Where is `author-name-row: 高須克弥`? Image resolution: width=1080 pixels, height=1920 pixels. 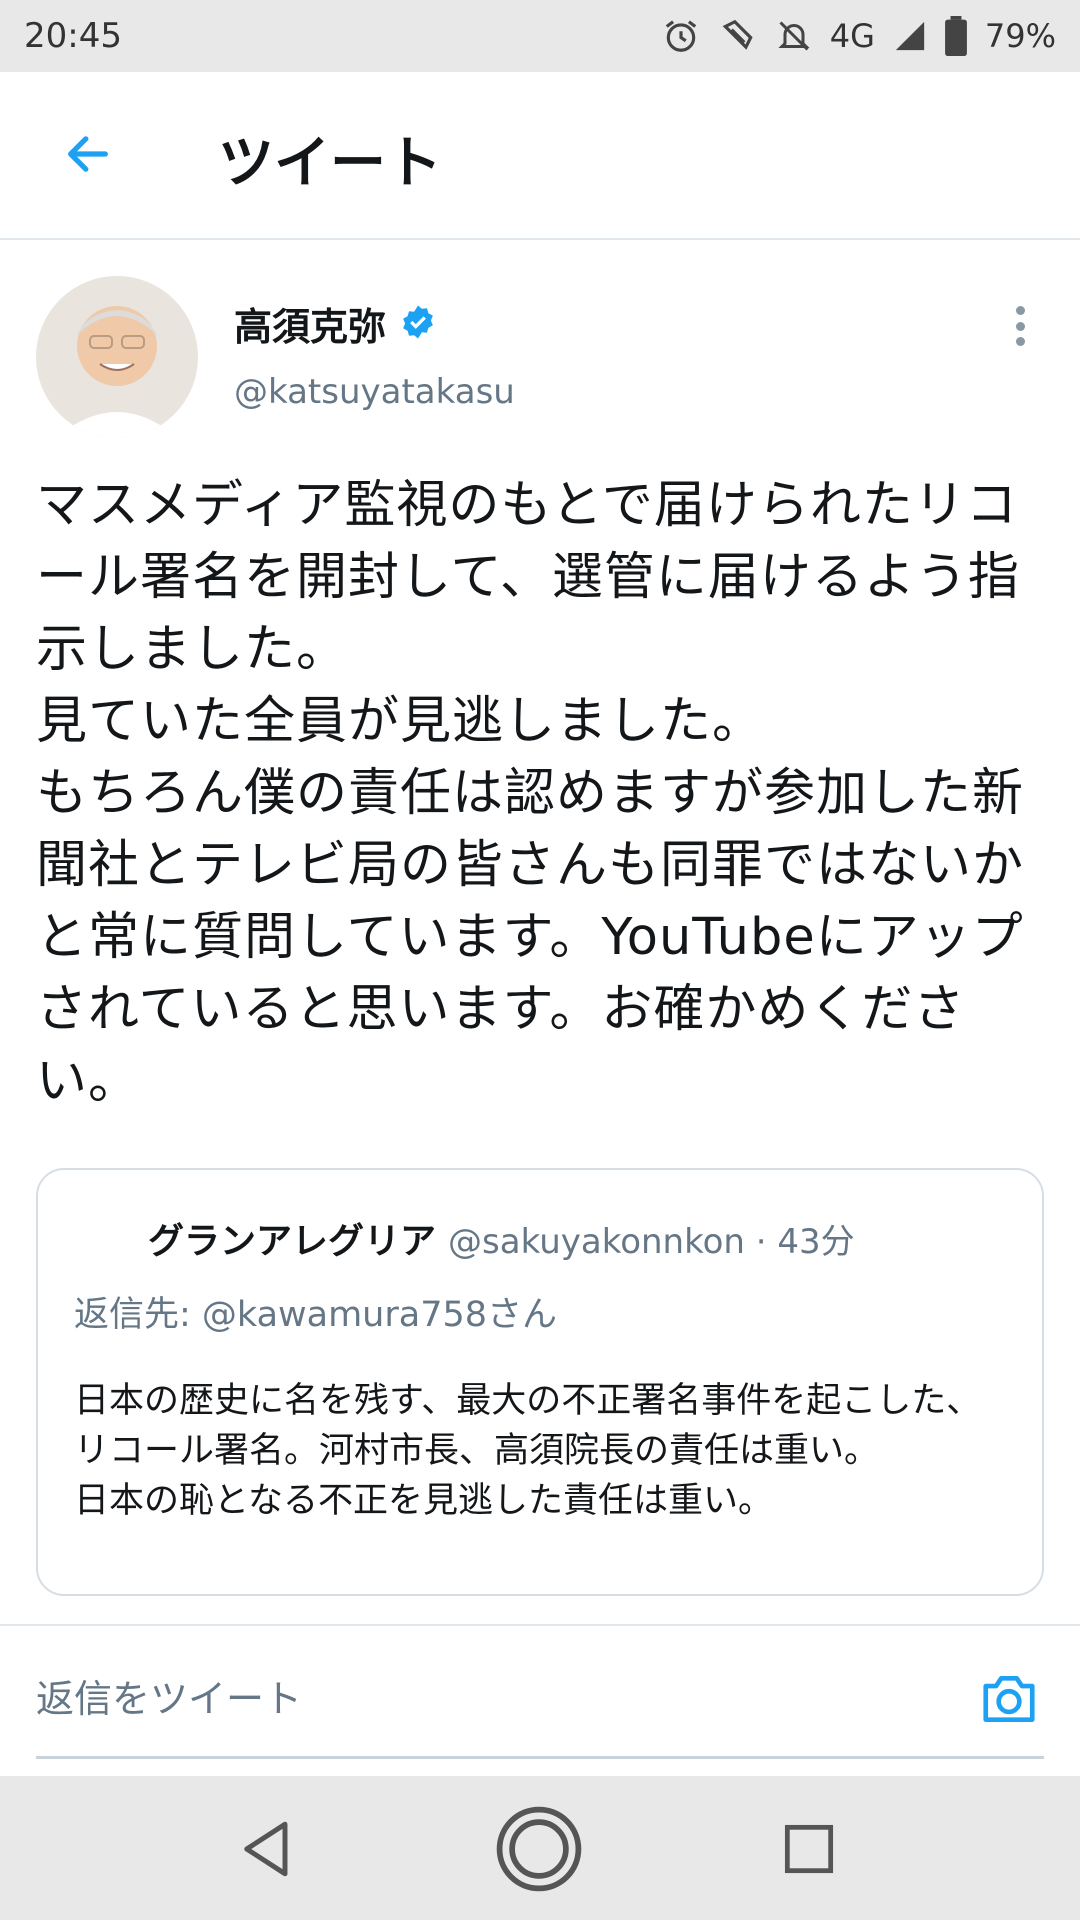 author-name-row: 高須克弥 is located at coordinates (335, 323).